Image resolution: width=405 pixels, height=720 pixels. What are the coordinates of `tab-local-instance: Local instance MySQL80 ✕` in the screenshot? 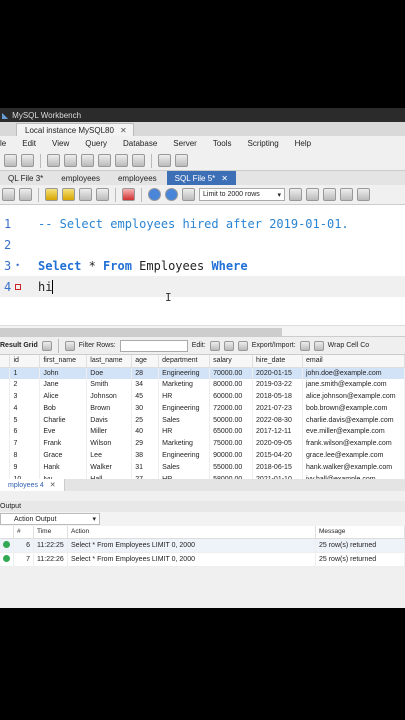 It's located at (75, 129).